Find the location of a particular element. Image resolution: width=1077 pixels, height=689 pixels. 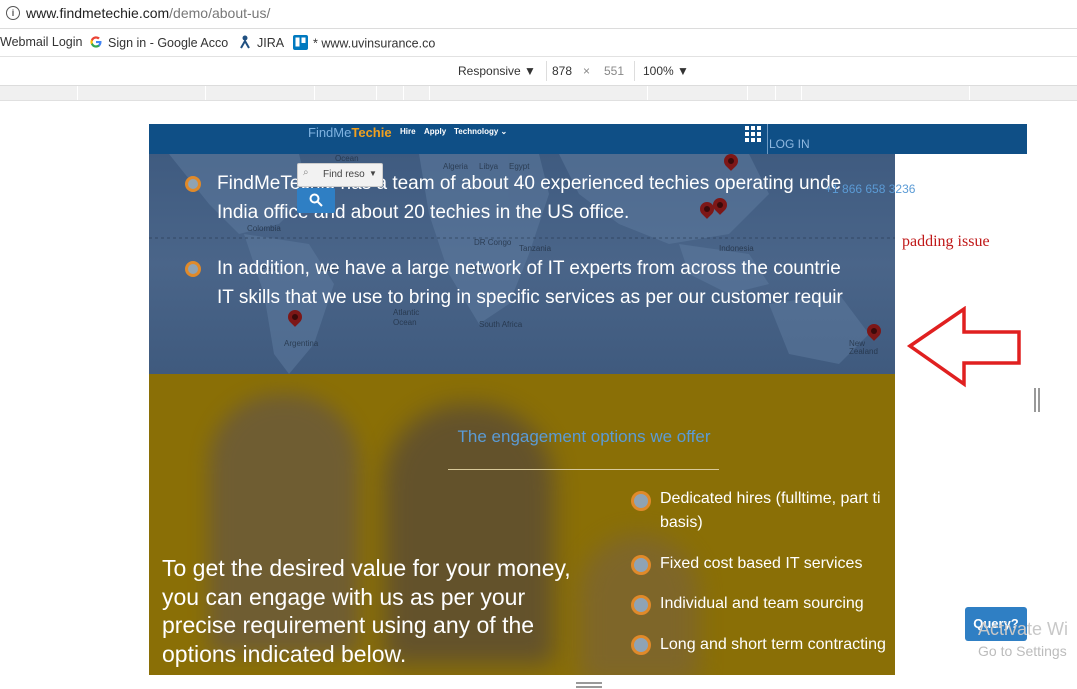

option-line: Individual and team sourcing is located at coordinates (762, 603).